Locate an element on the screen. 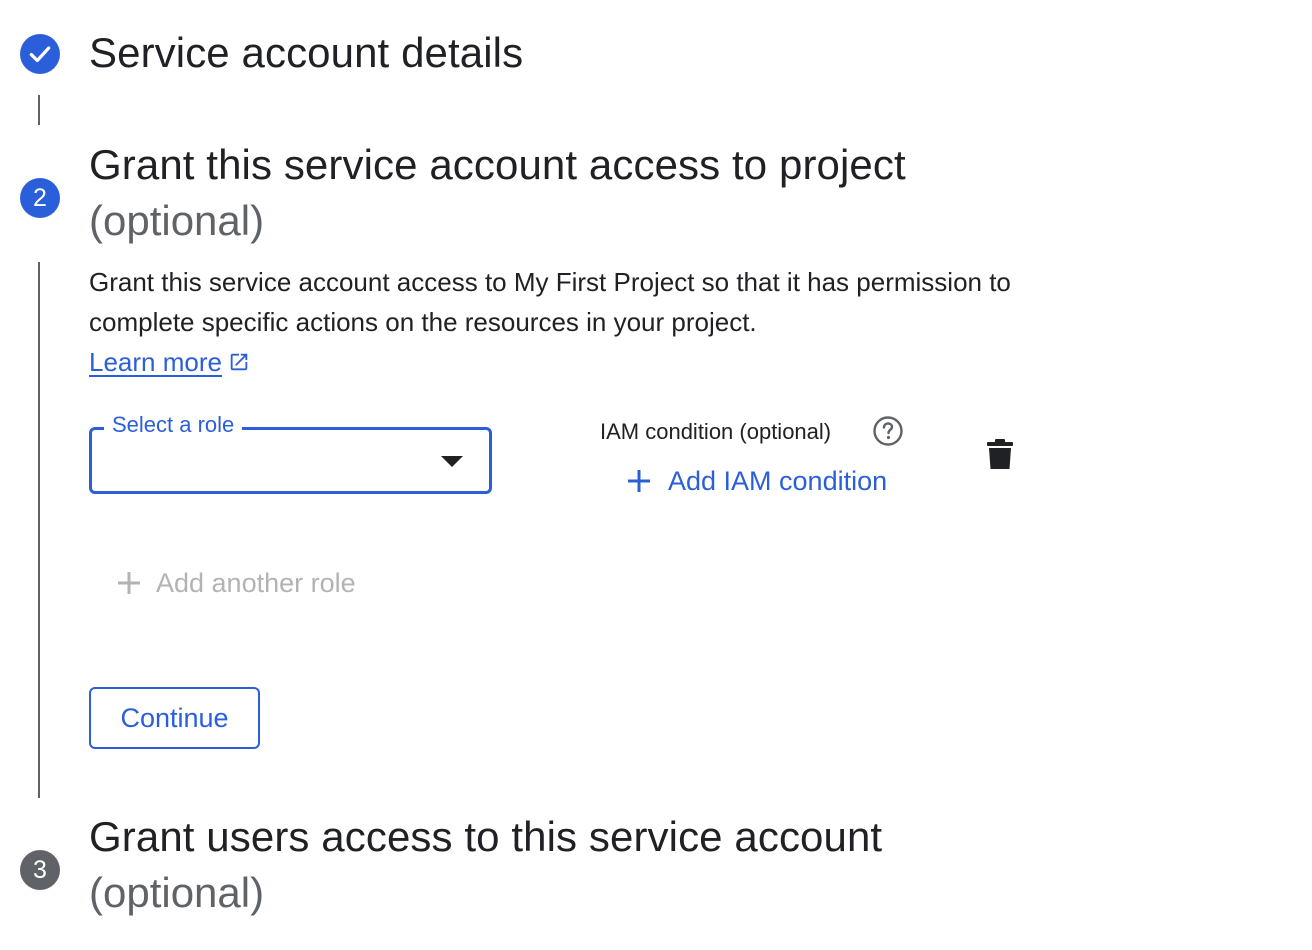 The image size is (1312, 950). trash-icon is located at coordinates (1000, 454).